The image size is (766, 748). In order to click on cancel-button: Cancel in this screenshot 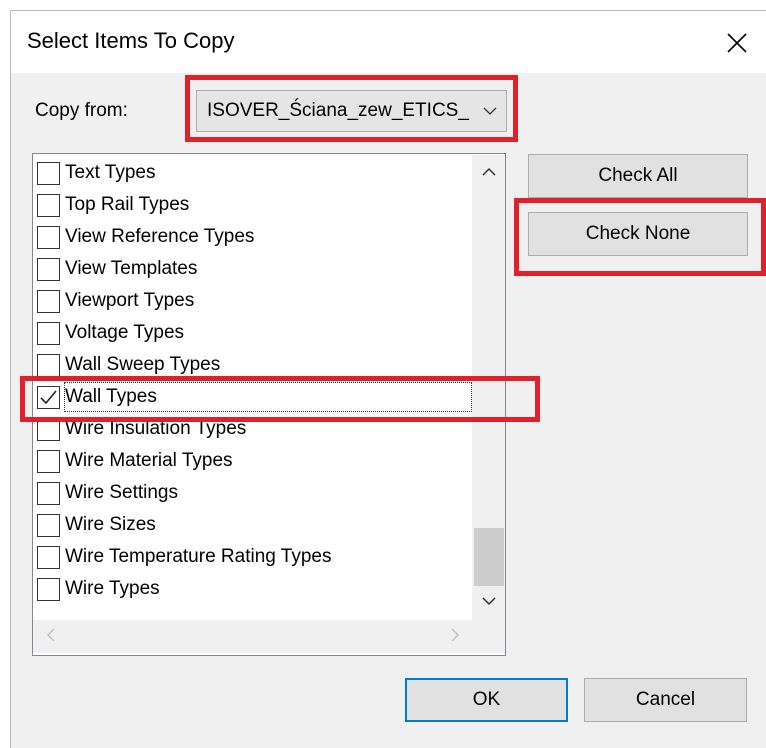, I will do `click(665, 700)`.